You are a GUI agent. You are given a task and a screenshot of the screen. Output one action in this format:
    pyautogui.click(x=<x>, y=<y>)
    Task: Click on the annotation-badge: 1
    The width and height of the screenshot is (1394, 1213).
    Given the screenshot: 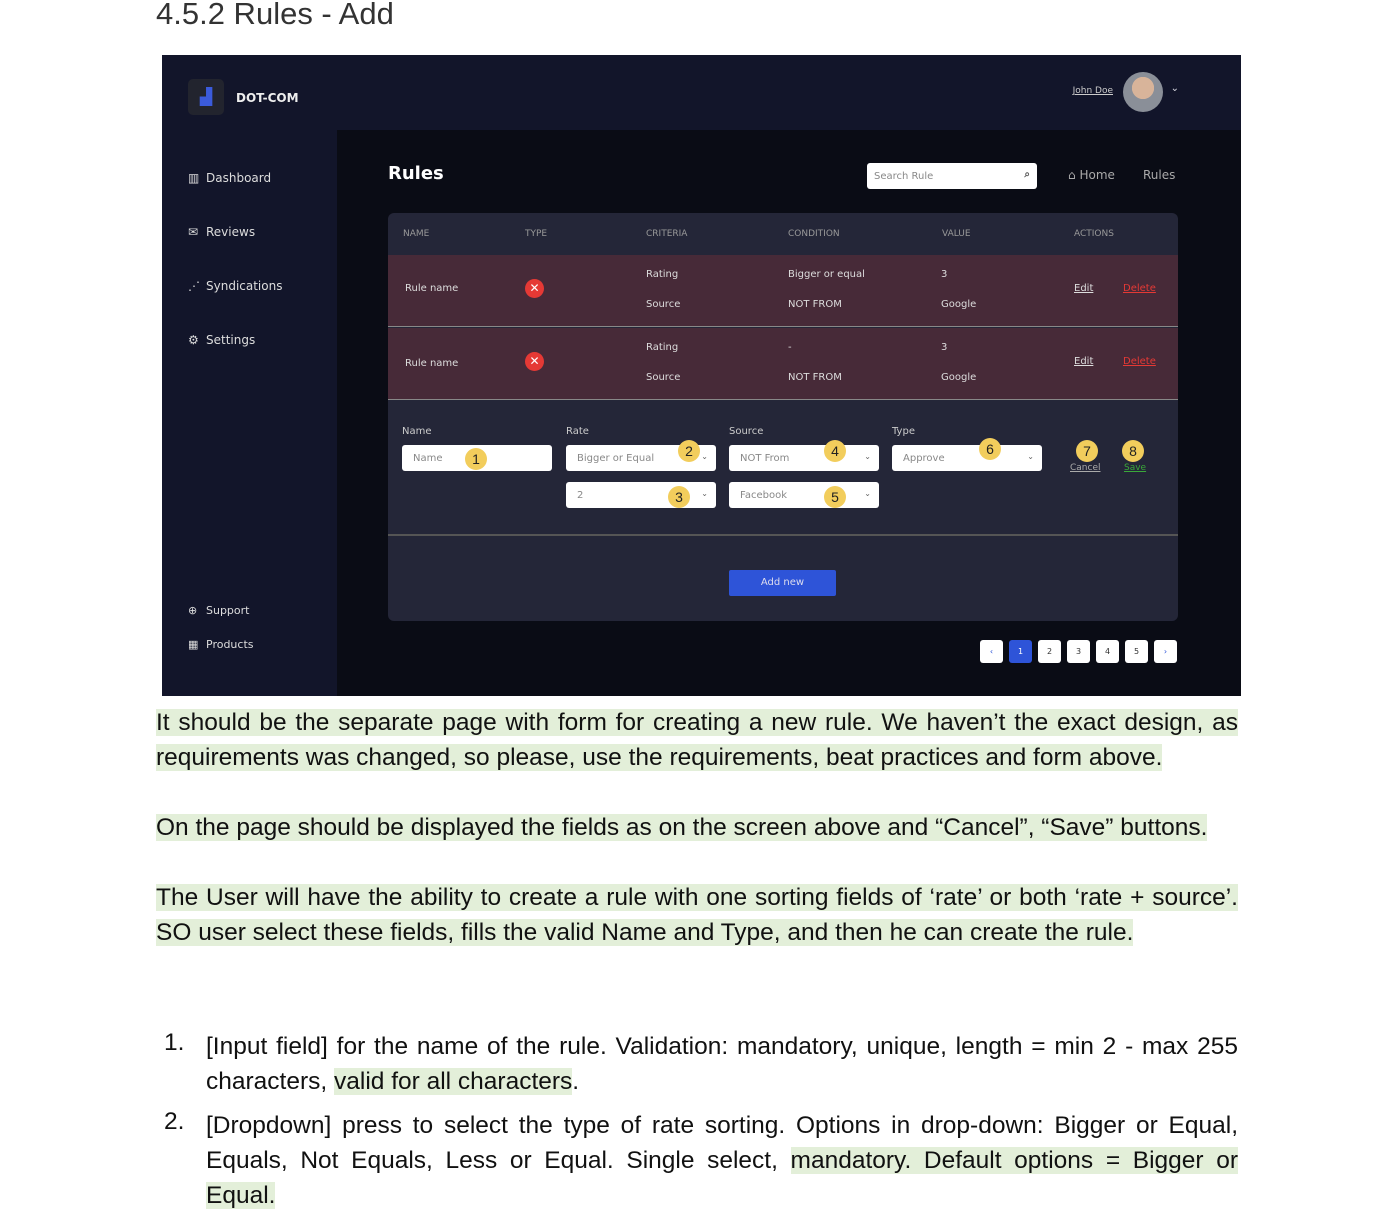 What is the action you would take?
    pyautogui.click(x=476, y=459)
    